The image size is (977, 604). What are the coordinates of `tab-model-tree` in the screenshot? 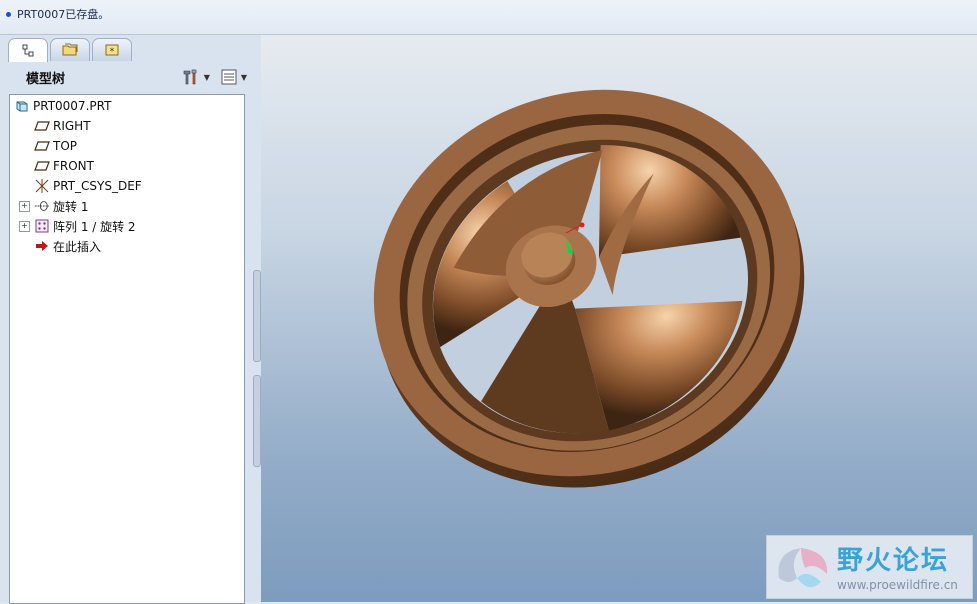 It's located at (28, 50).